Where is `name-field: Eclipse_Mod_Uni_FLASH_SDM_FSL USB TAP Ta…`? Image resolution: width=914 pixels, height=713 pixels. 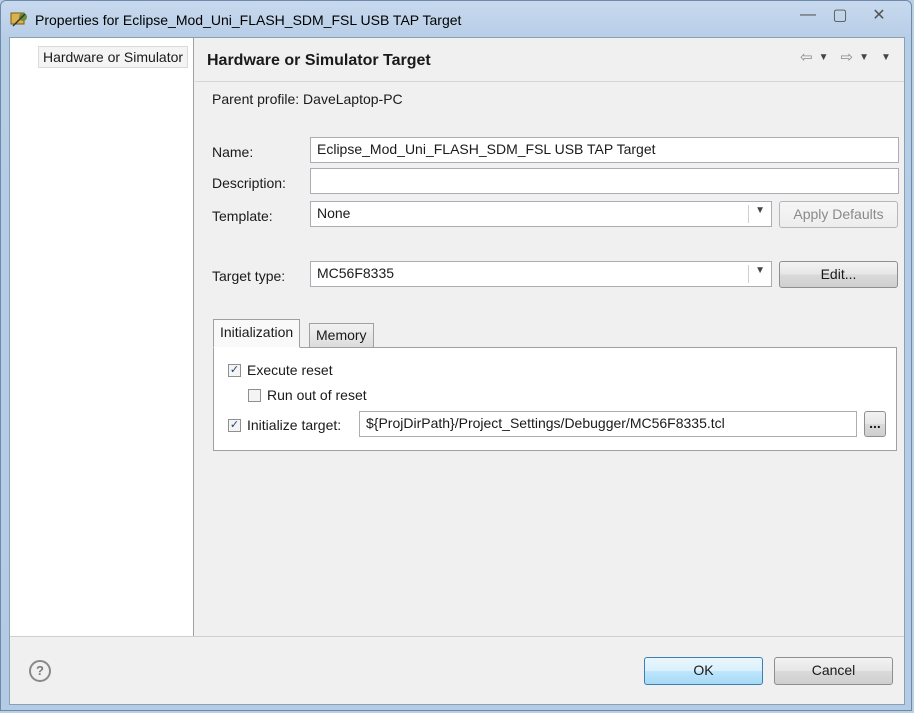
name-field: Eclipse_Mod_Uni_FLASH_SDM_FSL USB TAP Ta… is located at coordinates (604, 150).